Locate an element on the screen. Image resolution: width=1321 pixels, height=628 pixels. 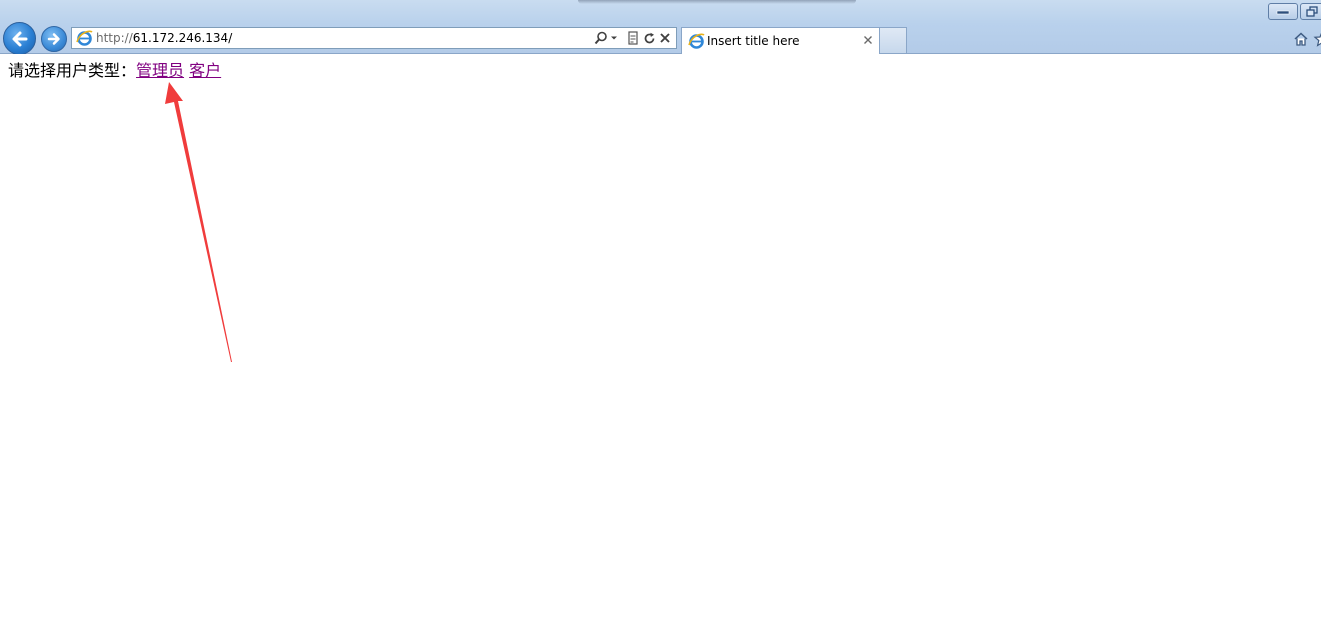
address-bar: http://61.172.246.134/ is located at coordinates (374, 38).